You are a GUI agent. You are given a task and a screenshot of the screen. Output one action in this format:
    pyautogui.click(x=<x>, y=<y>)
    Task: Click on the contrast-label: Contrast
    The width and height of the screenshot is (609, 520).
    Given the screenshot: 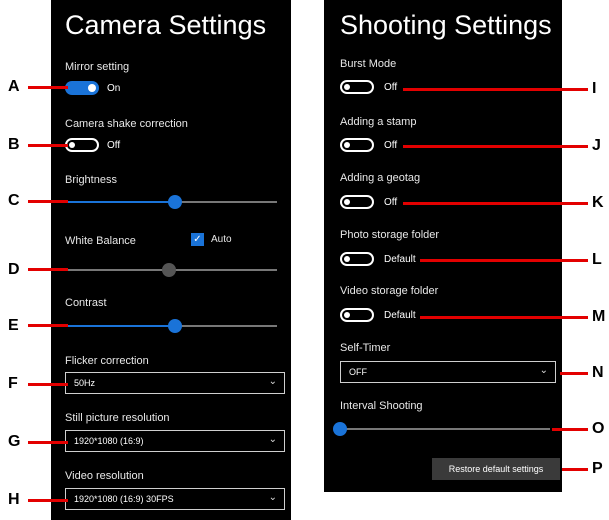 What is the action you would take?
    pyautogui.click(x=86, y=303)
    